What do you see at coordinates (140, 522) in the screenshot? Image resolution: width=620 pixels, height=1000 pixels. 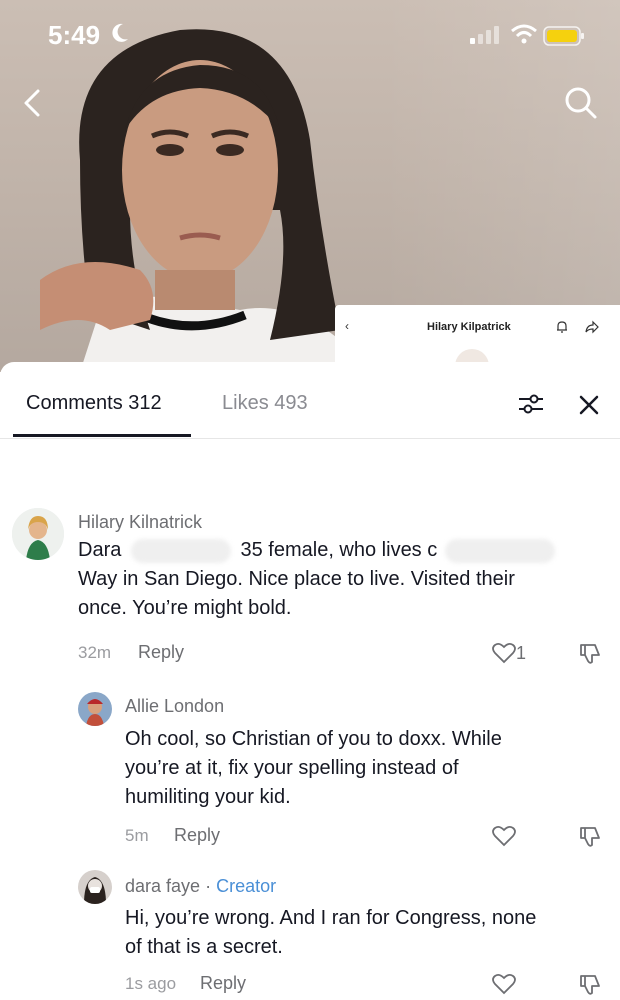 I see `comment-author: Hilary Kilnatrick` at bounding box center [140, 522].